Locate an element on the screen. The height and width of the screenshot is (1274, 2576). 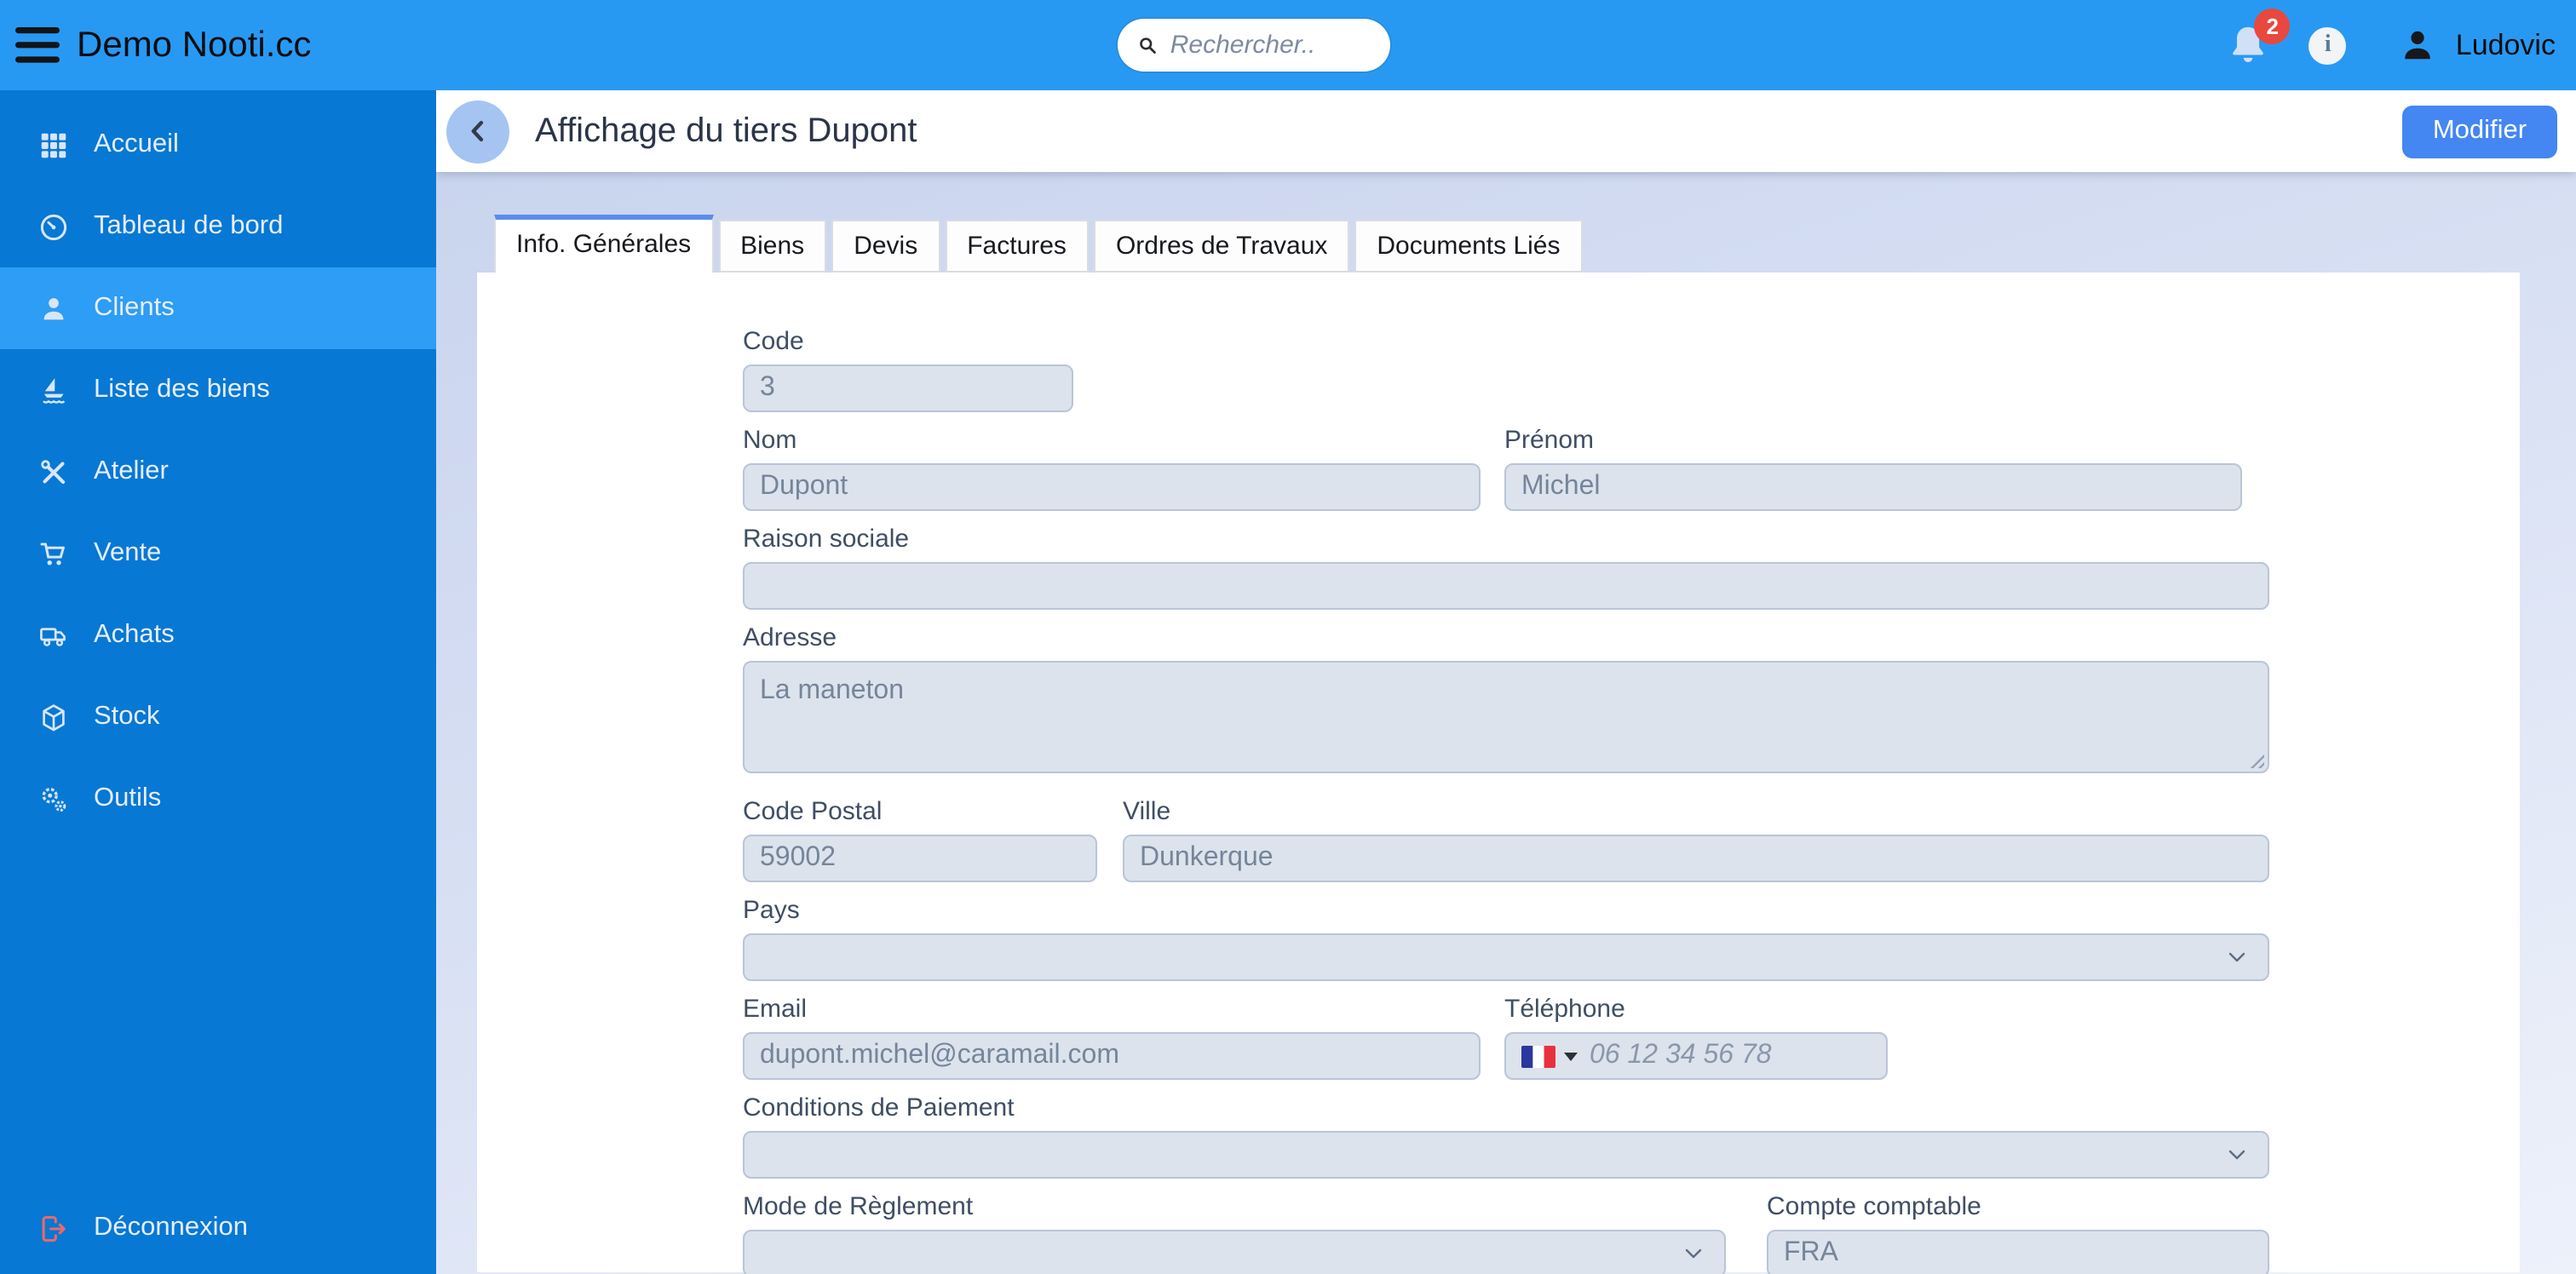
field-label: Conditions de Paiement is located at coordinates (879, 1107).